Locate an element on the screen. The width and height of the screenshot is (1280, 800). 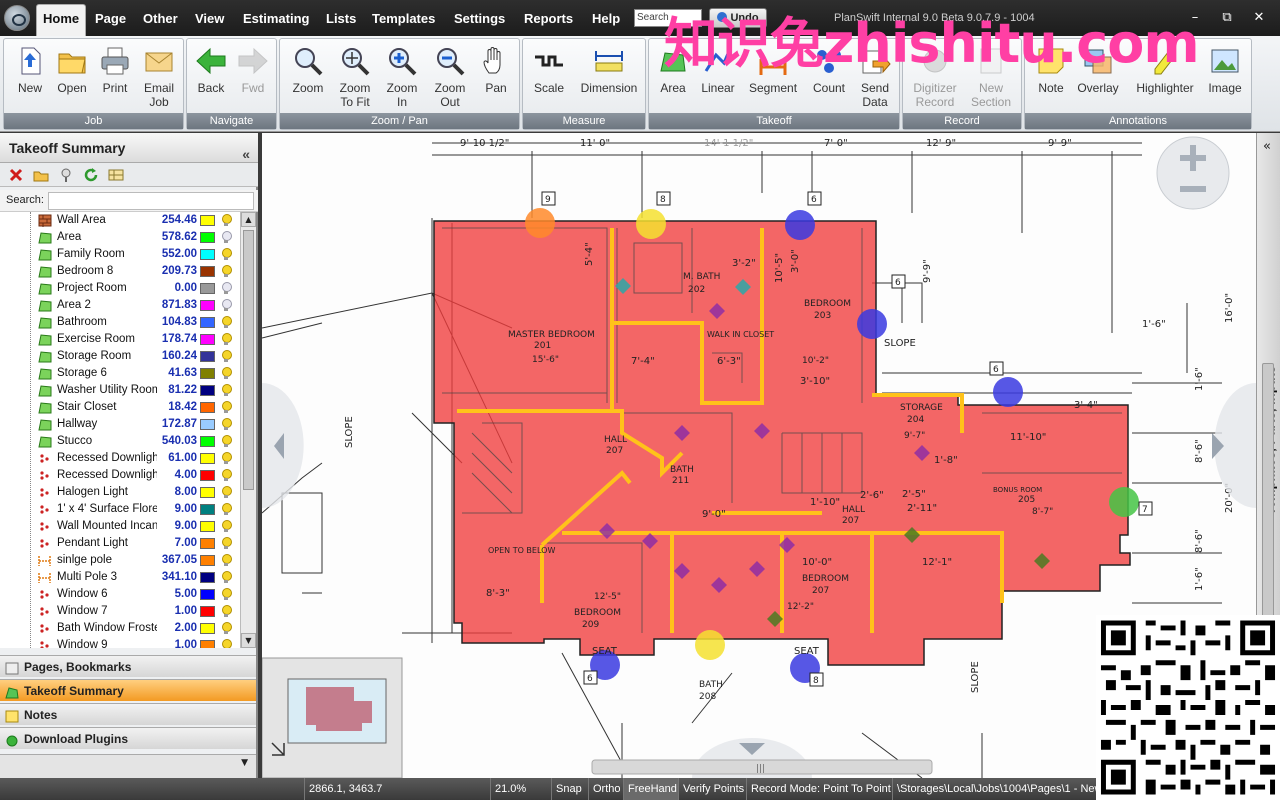
delete-icon is located at coordinates (16, 175).